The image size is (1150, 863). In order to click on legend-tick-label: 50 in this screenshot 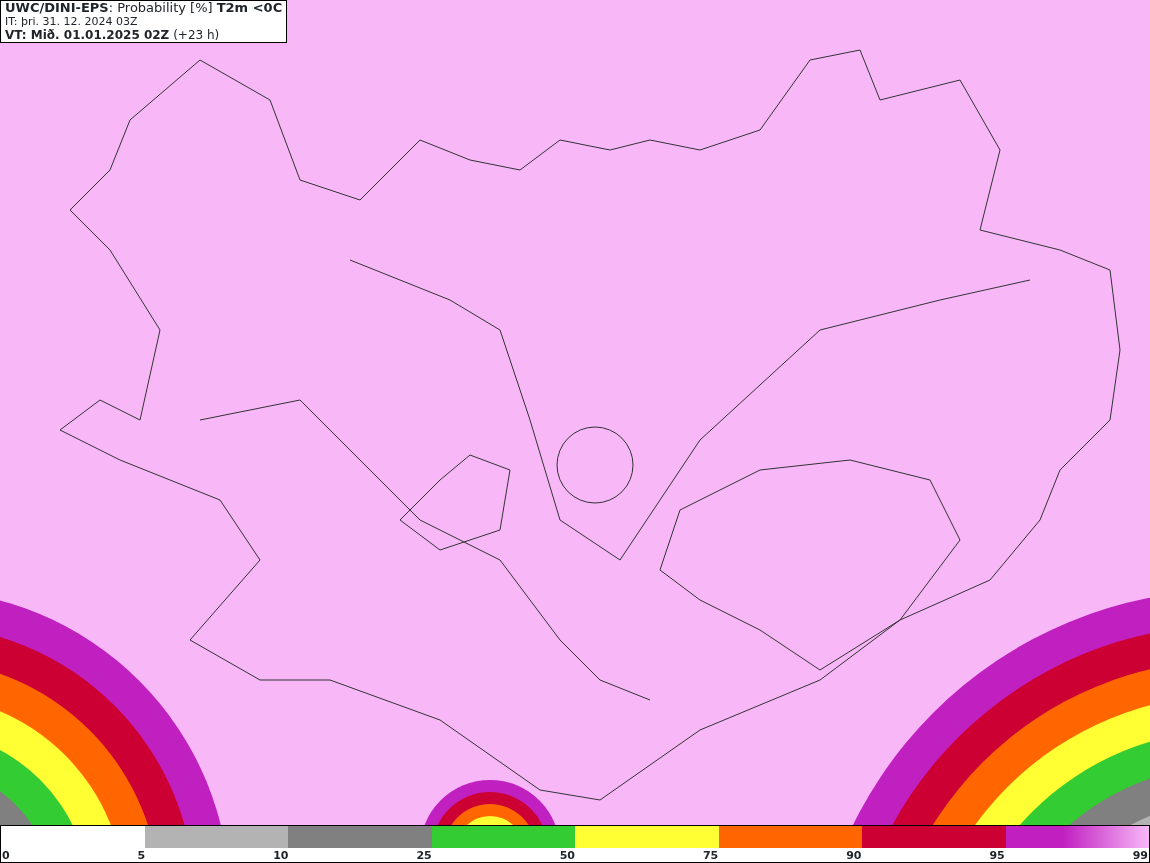, I will do `click(567, 855)`.